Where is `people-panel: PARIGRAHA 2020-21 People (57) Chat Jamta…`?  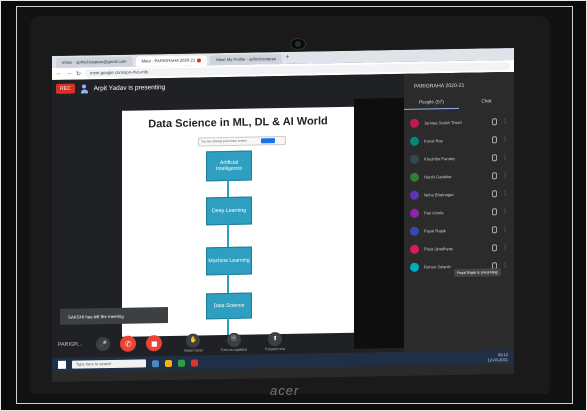 people-panel: PARIGRAHA 2020-21 People (57) Chat Jamta… is located at coordinates (459, 211).